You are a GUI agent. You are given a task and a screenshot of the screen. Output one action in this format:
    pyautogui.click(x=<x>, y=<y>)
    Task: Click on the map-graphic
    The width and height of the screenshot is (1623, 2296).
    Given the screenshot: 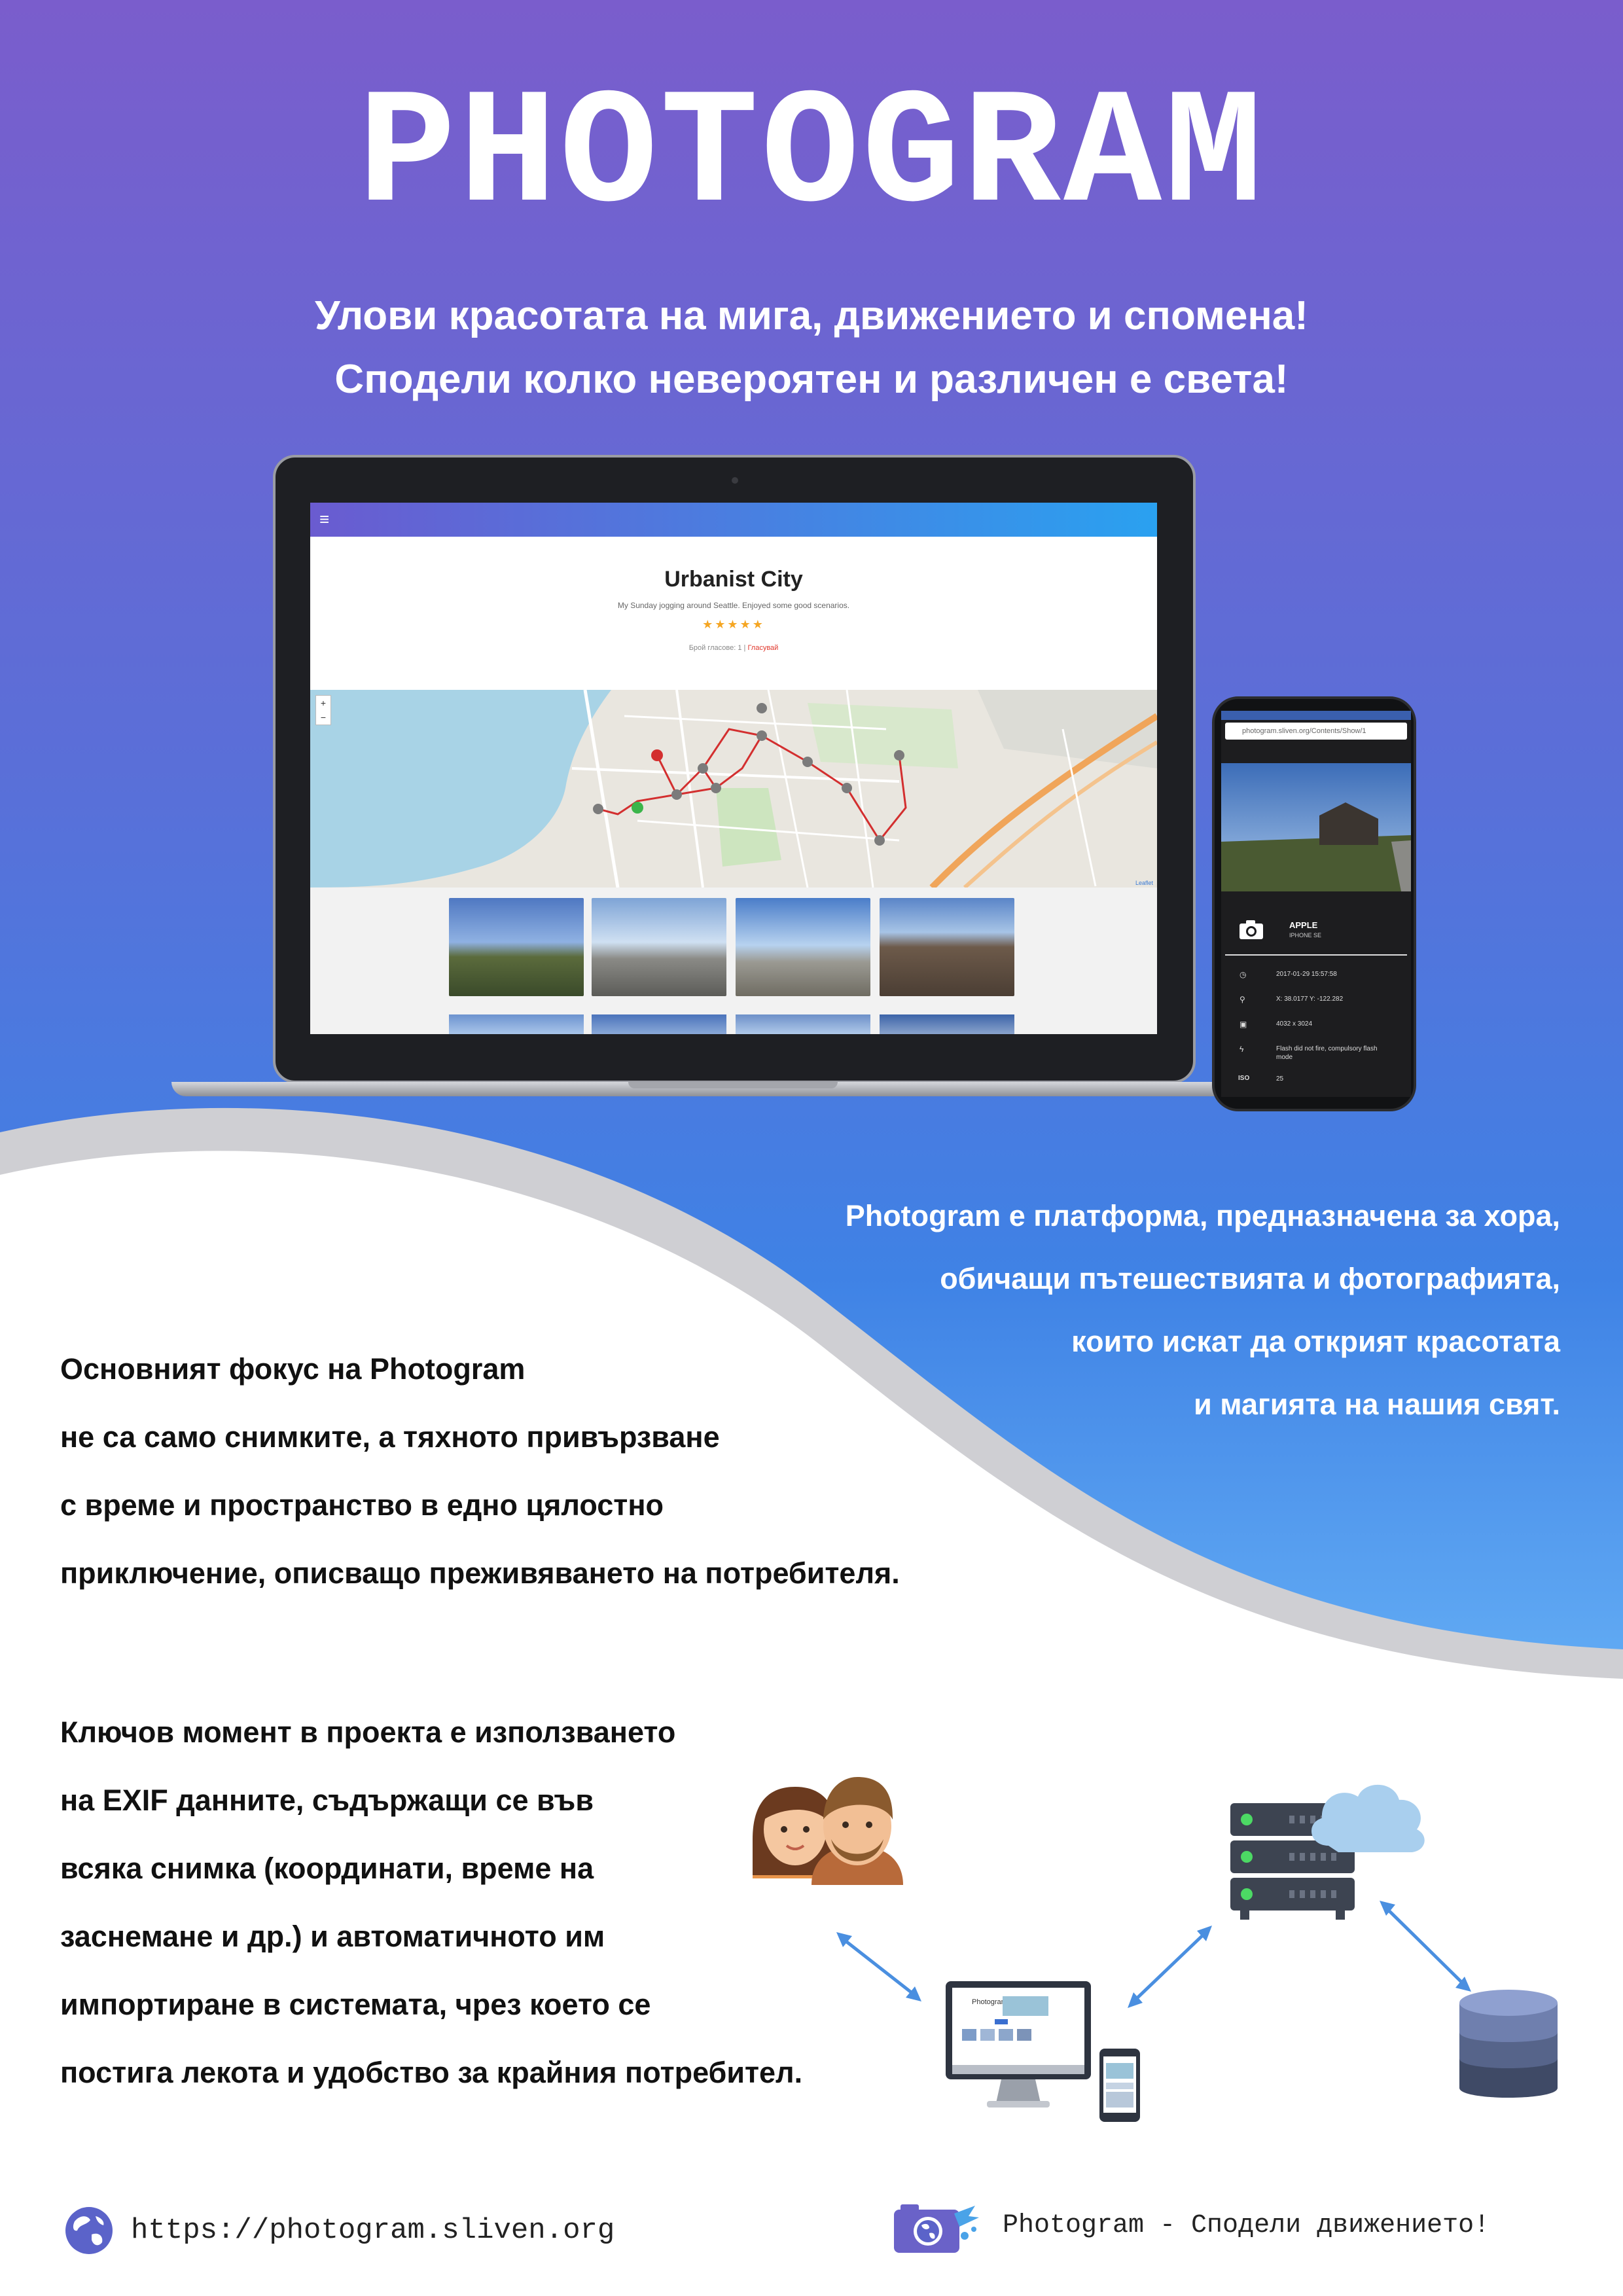 What is the action you would take?
    pyautogui.click(x=733, y=789)
    